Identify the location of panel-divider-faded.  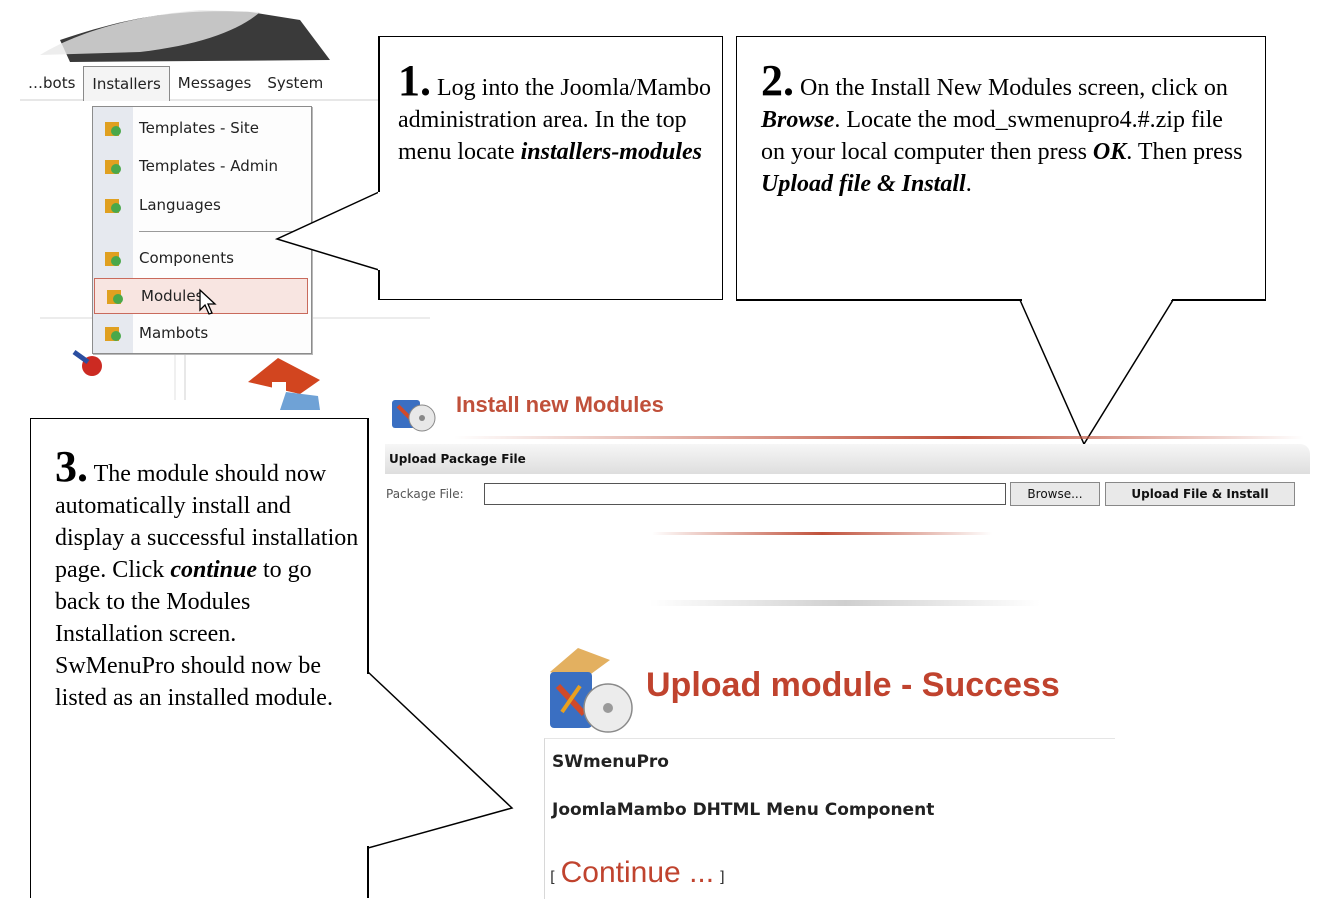
(845, 603).